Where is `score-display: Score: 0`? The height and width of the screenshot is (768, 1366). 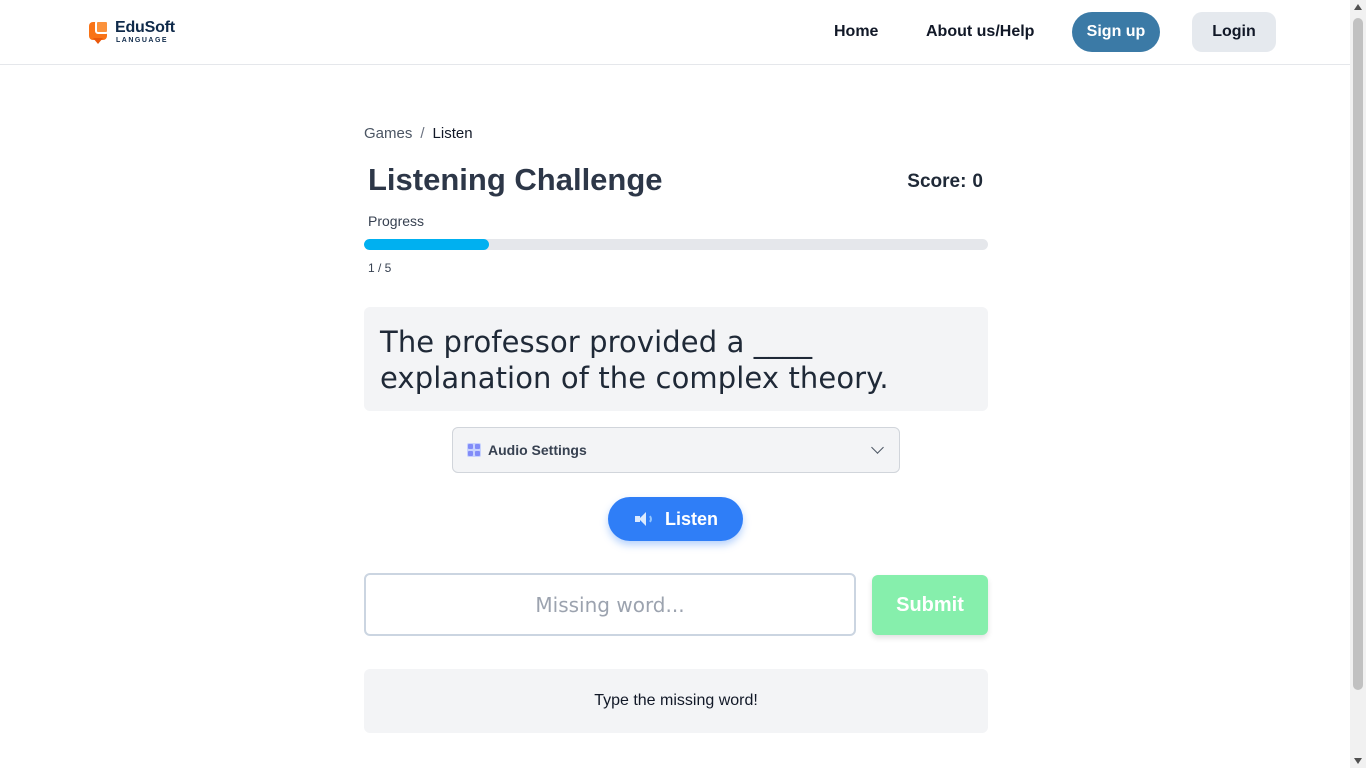 score-display: Score: 0 is located at coordinates (945, 182).